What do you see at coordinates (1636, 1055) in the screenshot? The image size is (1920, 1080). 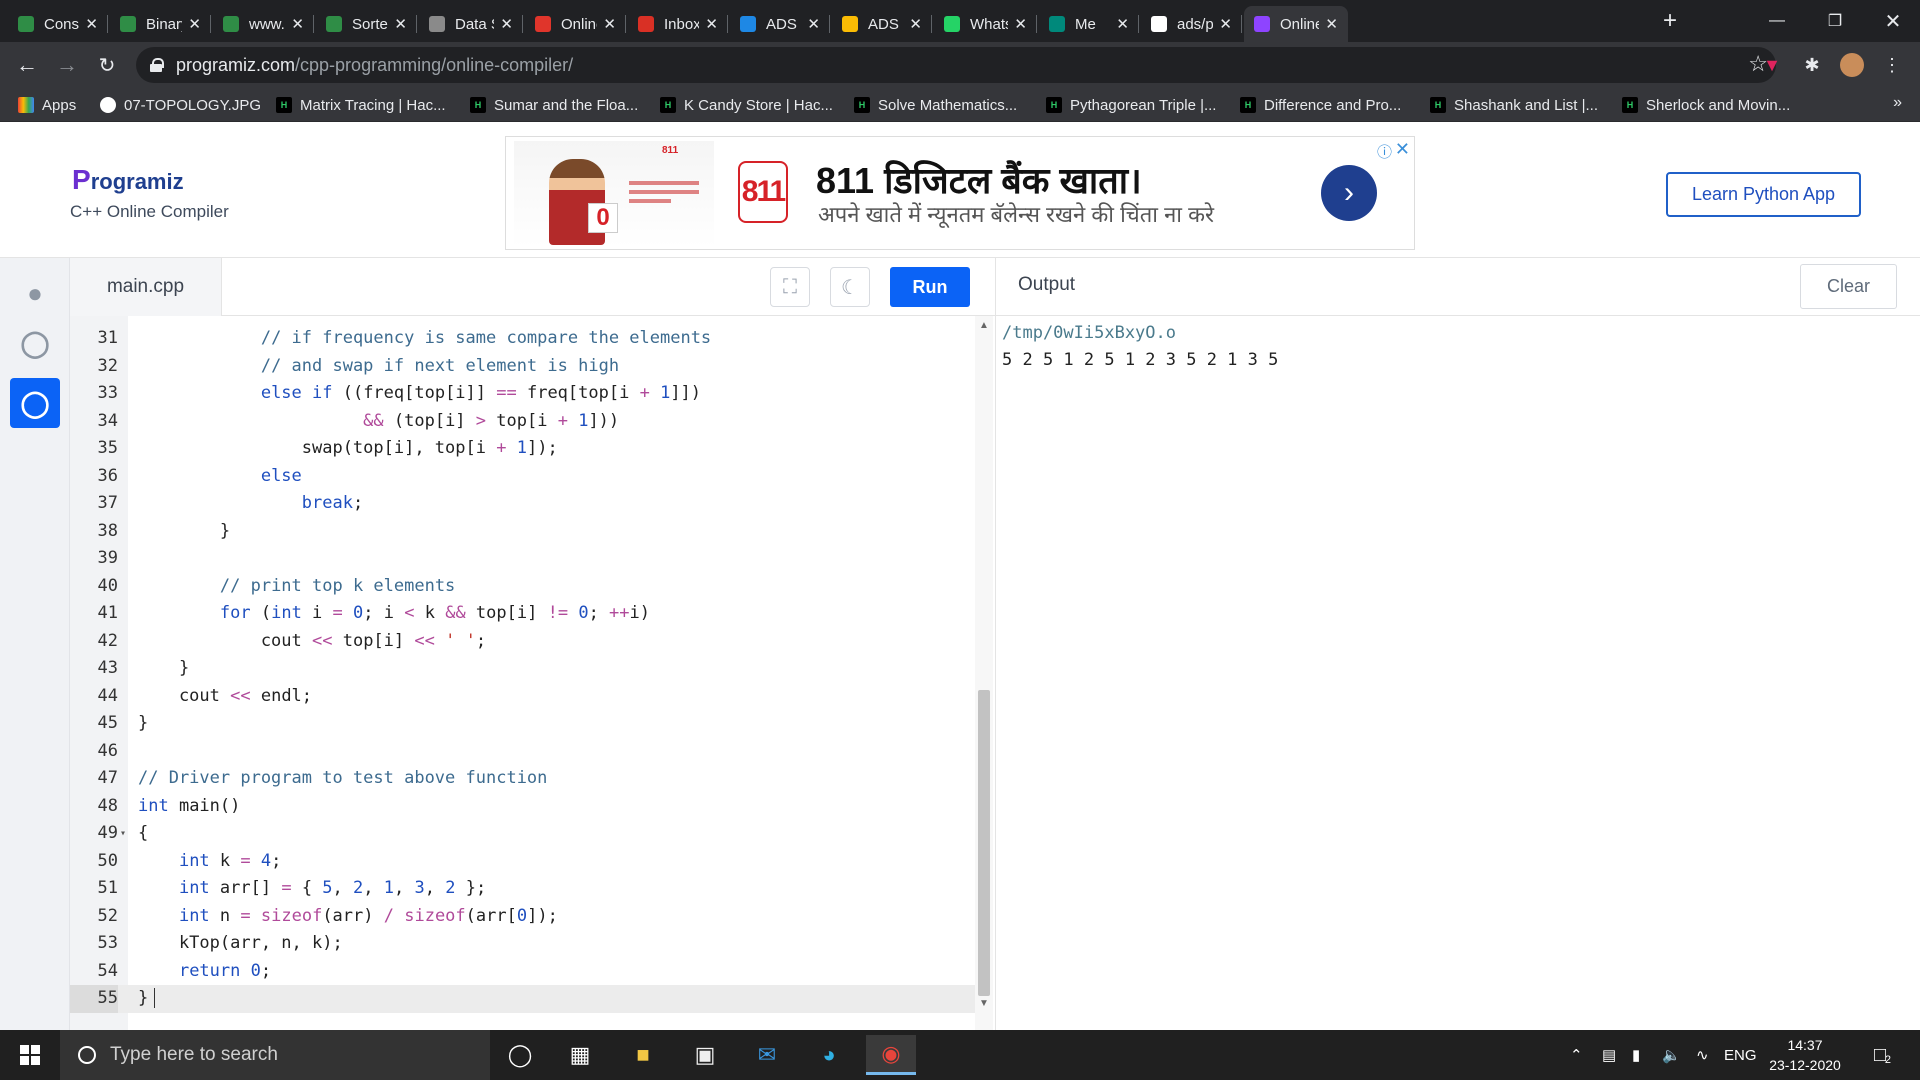 I see `battery-icon: ▮` at bounding box center [1636, 1055].